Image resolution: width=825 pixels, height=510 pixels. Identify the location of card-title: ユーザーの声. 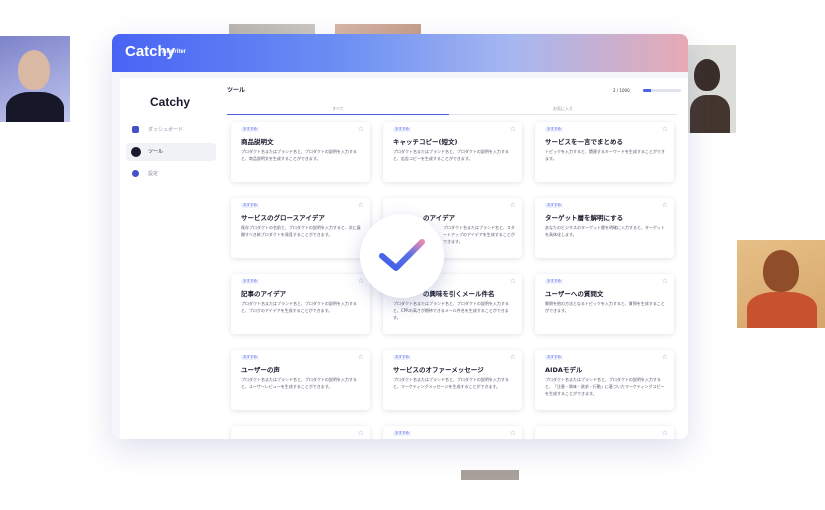
(260, 370).